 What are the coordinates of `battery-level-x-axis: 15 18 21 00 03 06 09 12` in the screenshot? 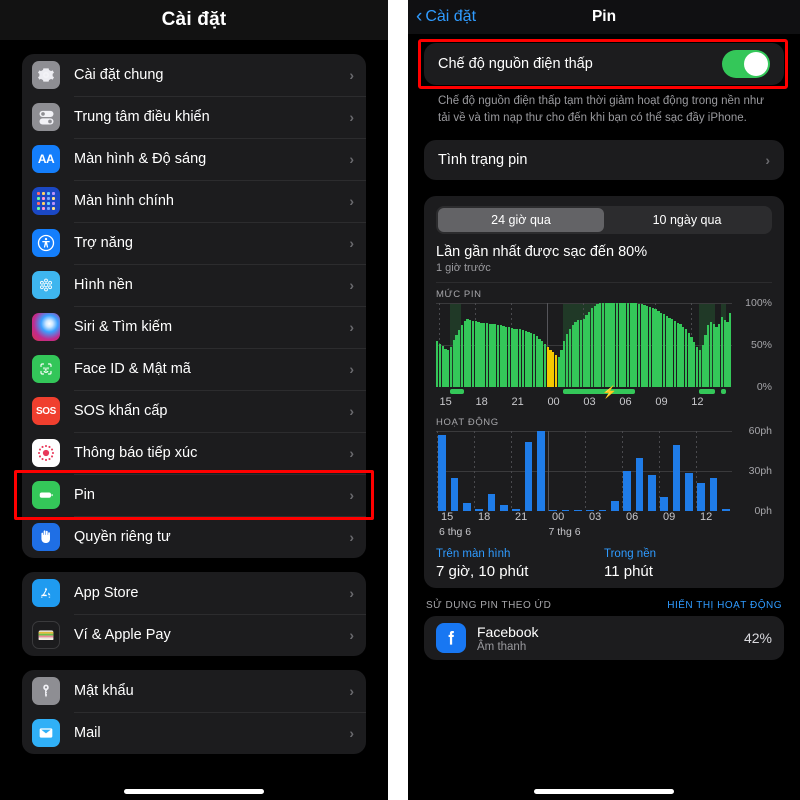 It's located at (584, 403).